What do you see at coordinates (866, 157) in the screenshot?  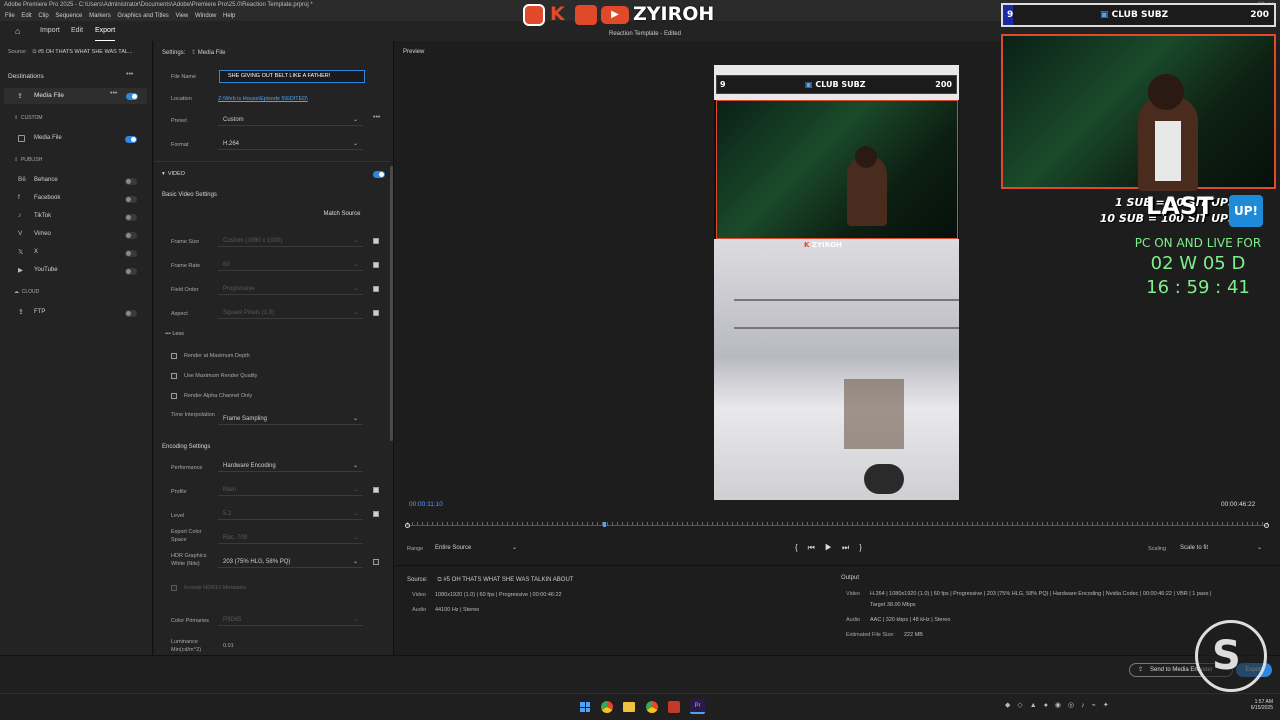 I see `person-head` at bounding box center [866, 157].